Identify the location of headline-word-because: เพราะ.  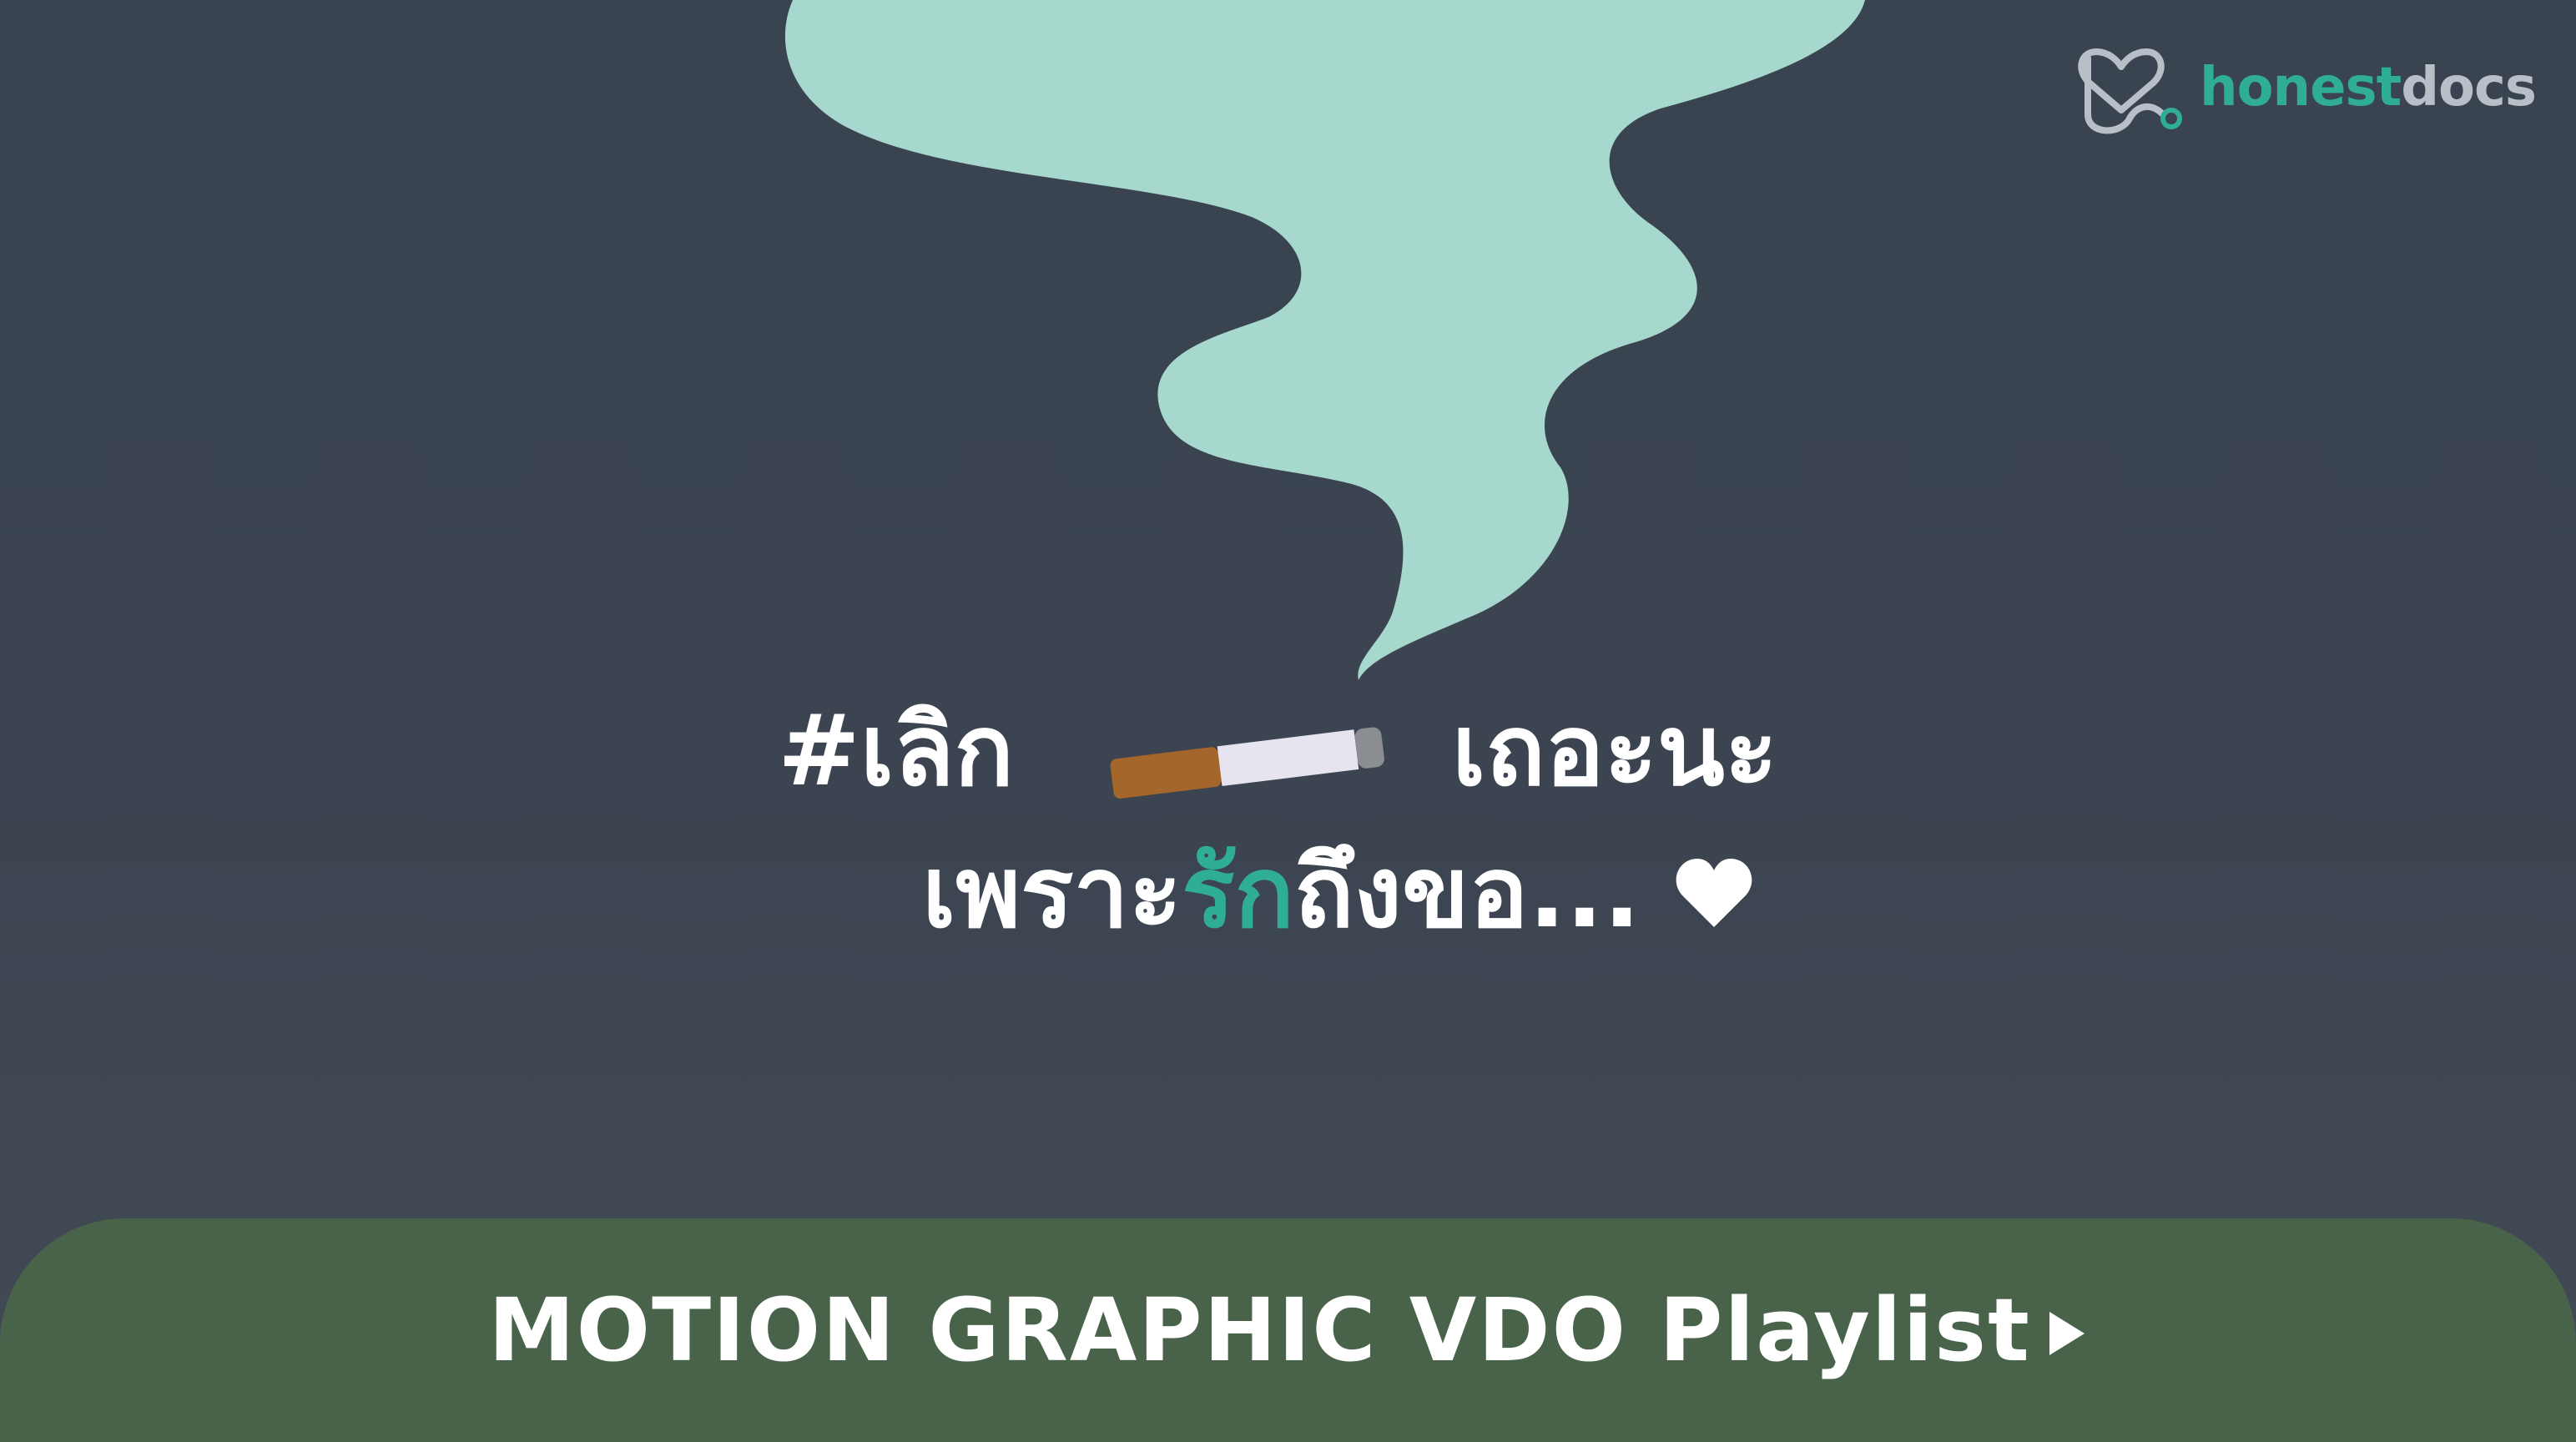
(1052, 892).